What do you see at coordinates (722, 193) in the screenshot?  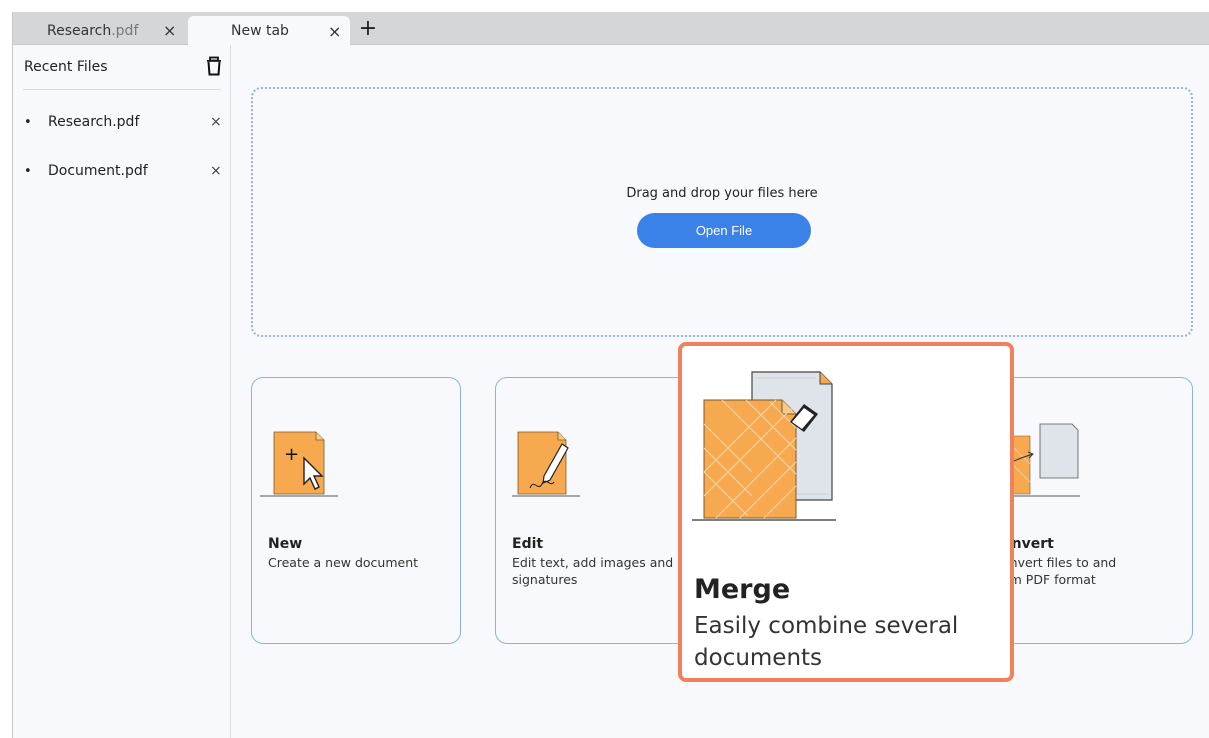 I see `drop-zone-text: Drag and drop your files here` at bounding box center [722, 193].